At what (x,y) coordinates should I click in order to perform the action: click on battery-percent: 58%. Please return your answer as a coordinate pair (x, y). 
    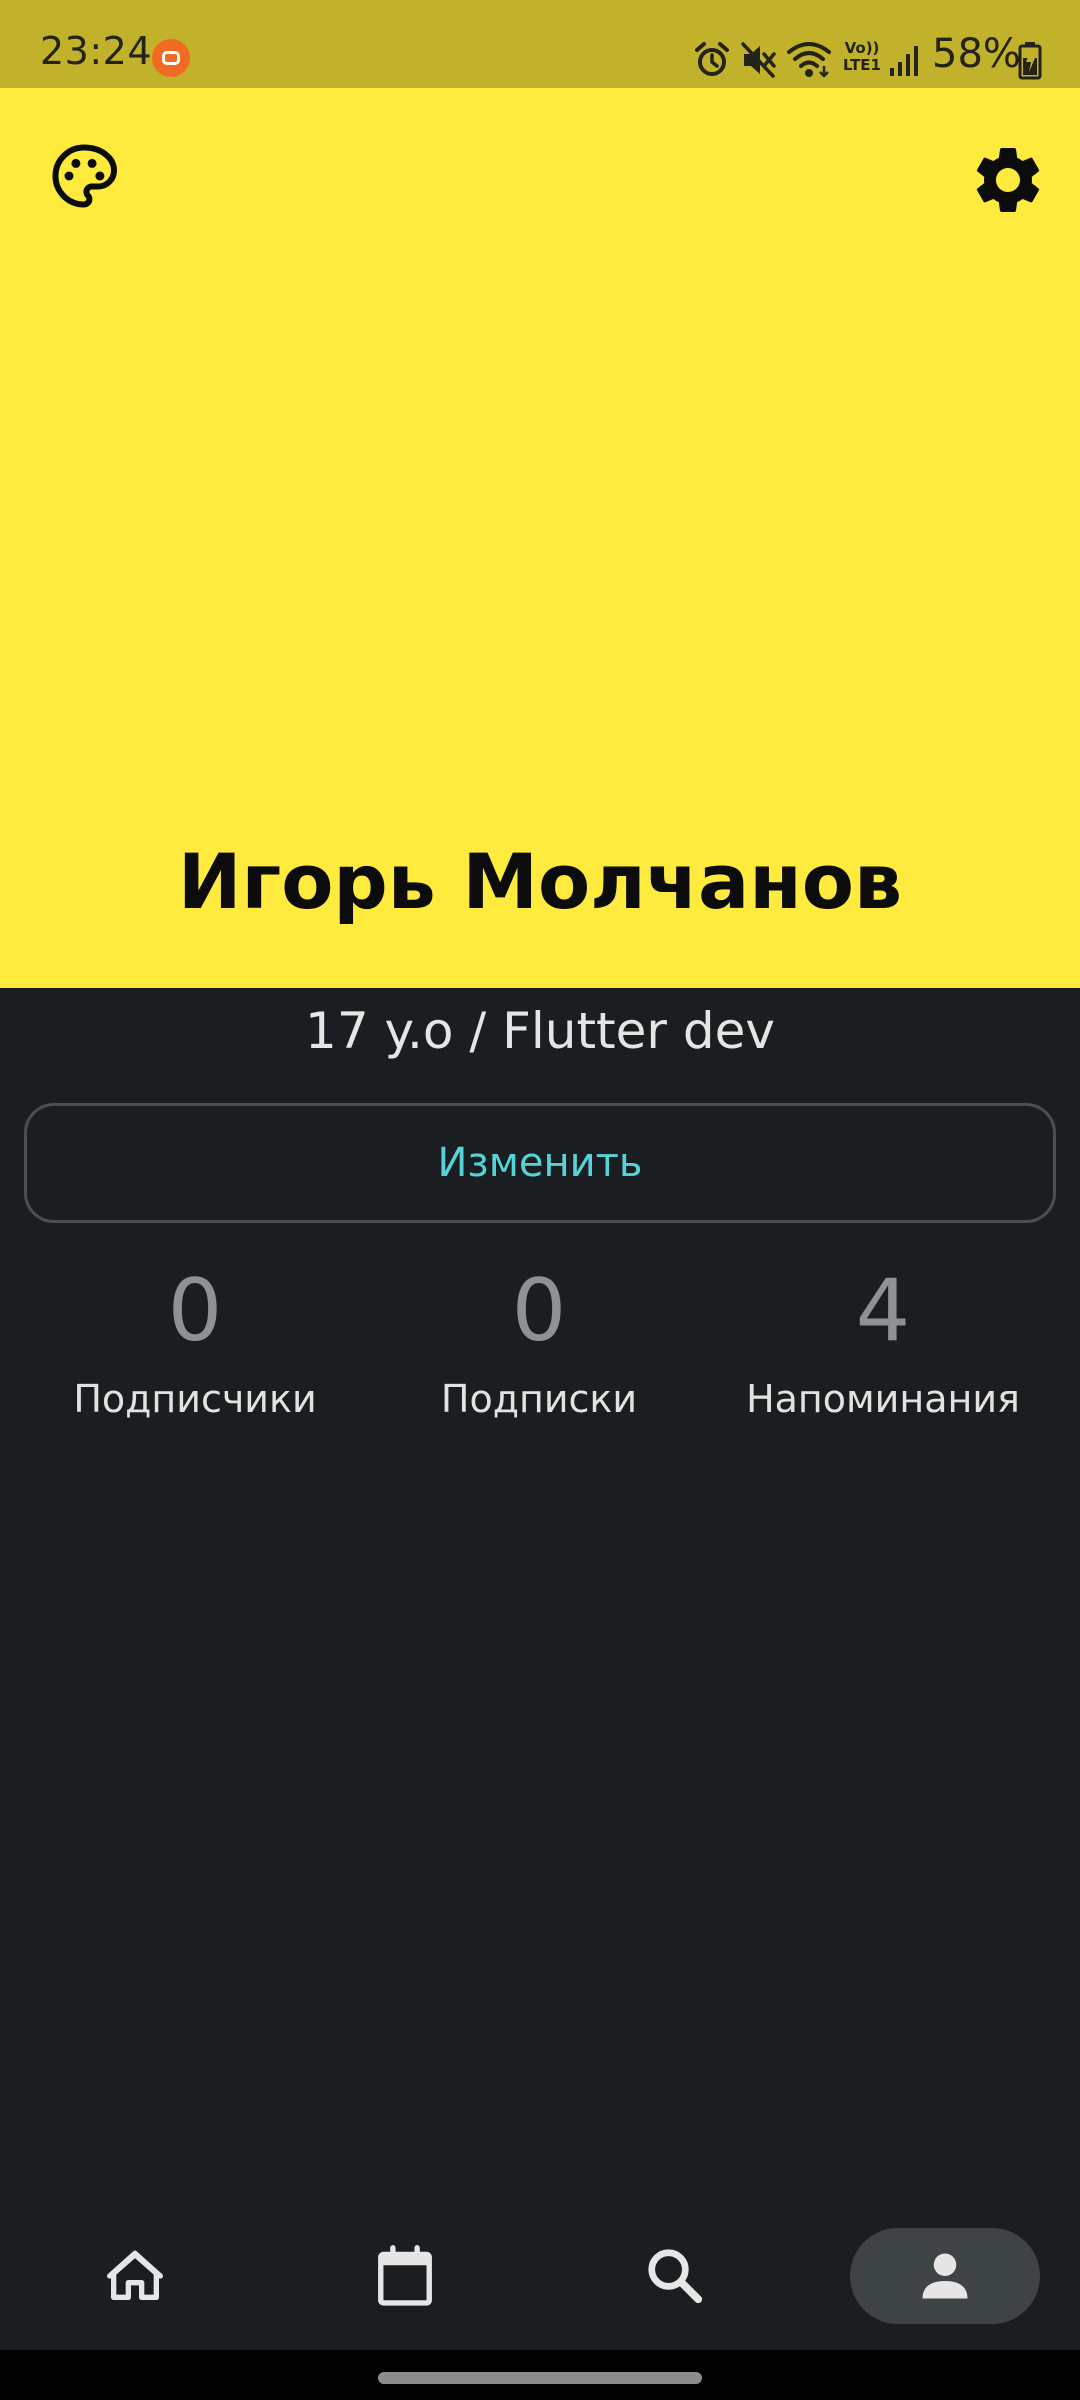
    Looking at the image, I should click on (976, 54).